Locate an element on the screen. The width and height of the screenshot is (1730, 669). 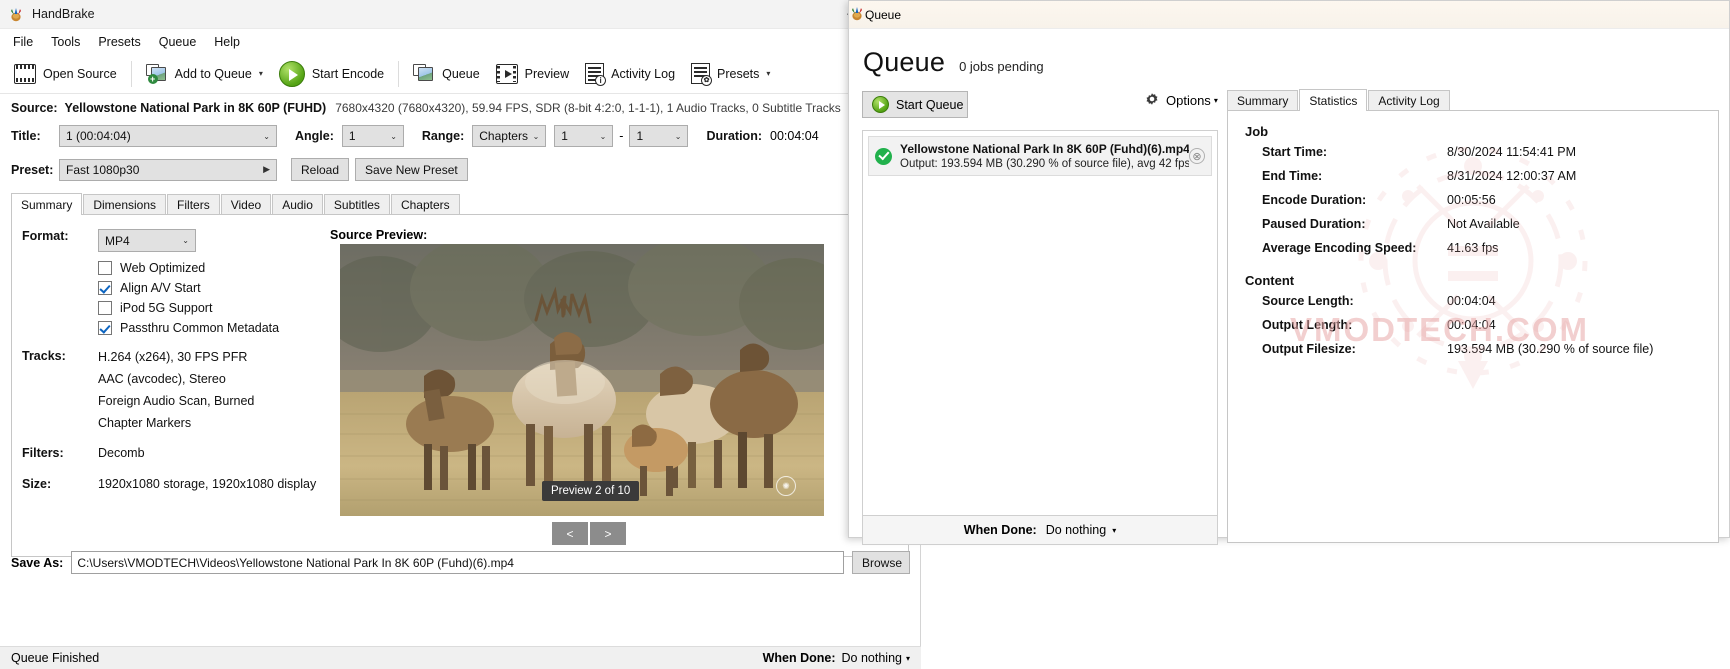
presets-icon: ✿ is located at coordinates (702, 74).